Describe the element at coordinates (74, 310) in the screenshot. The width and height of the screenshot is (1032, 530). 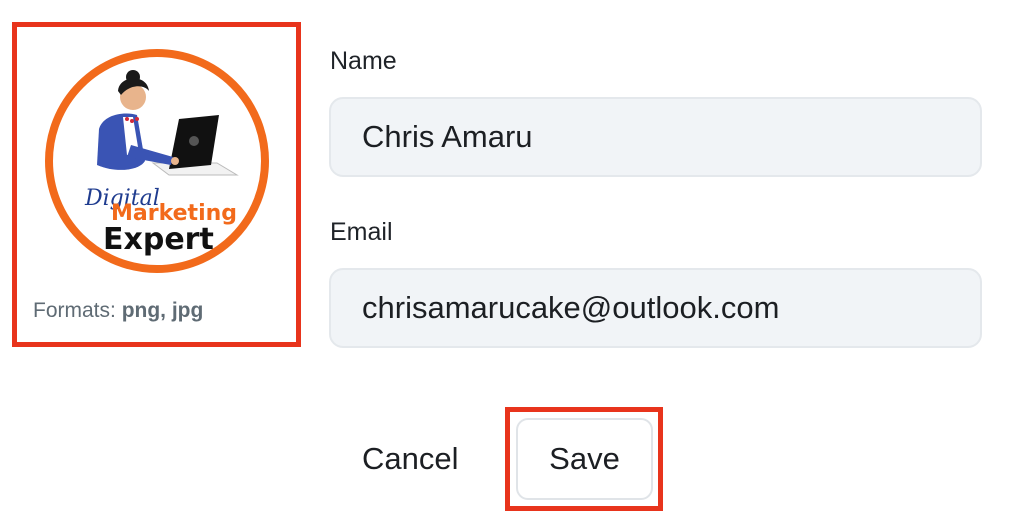
I see `formats-label: Formats:` at that location.